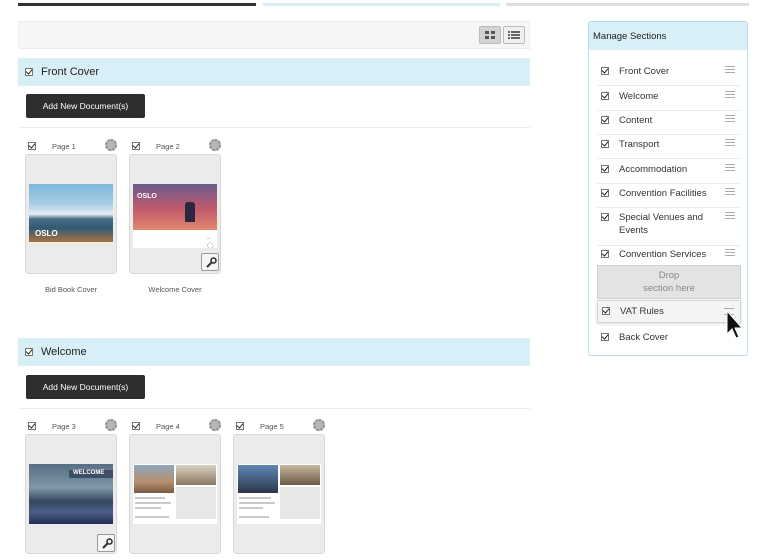 Image resolution: width=766 pixels, height=560 pixels. Describe the element at coordinates (70, 72) in the screenshot. I see `section-title: Front Cover` at that location.